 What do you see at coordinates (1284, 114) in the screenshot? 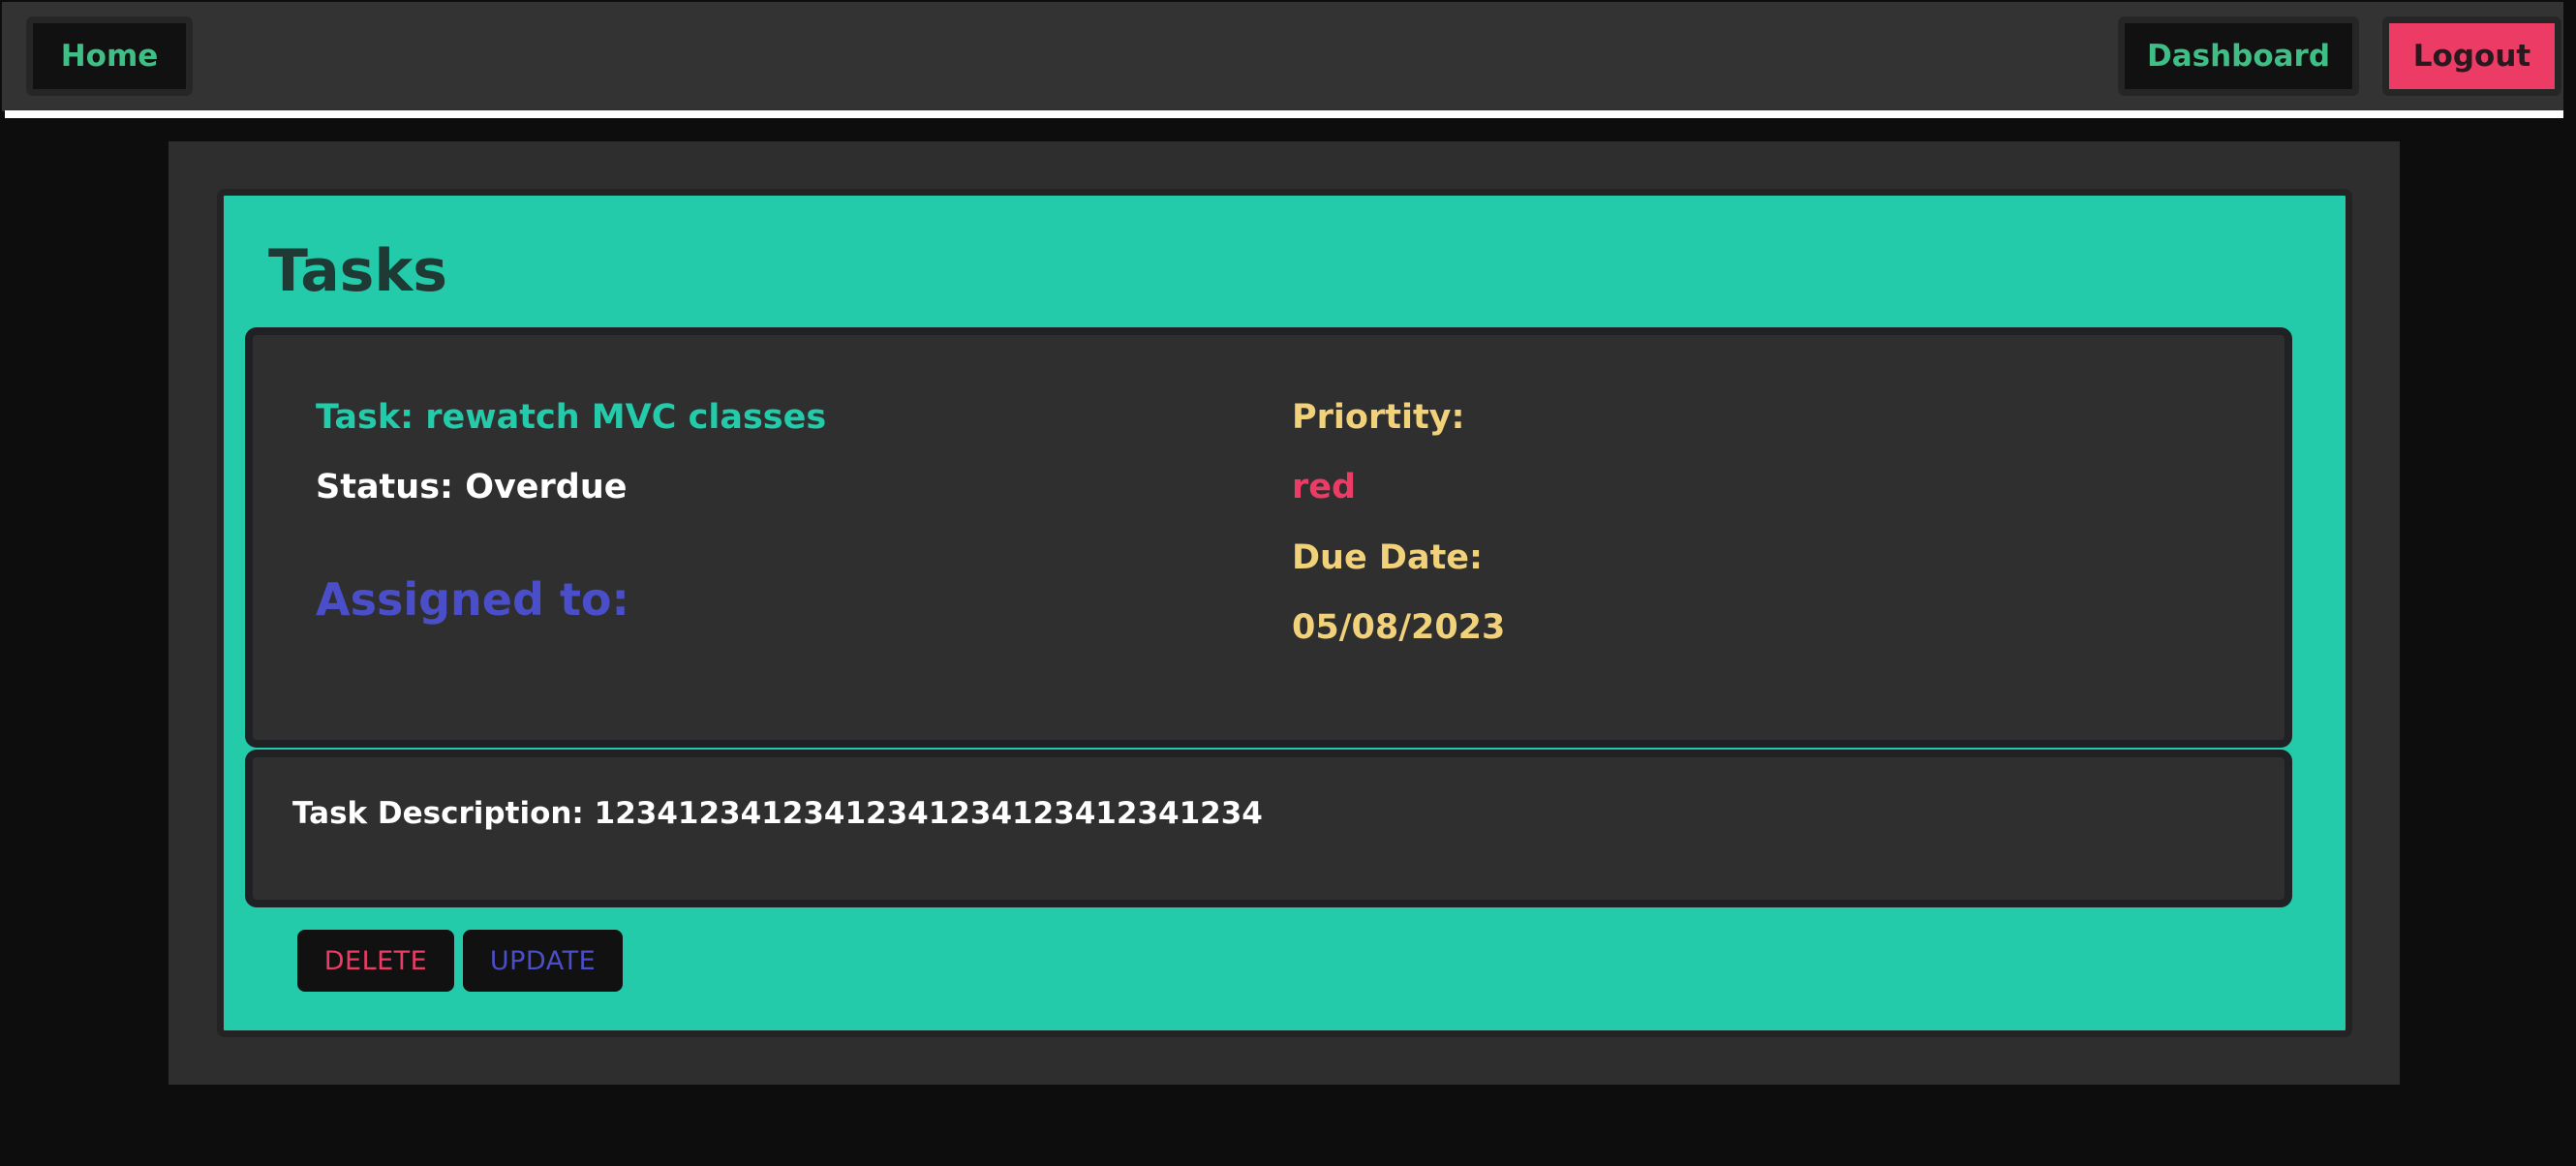
I see `navbar-divider` at bounding box center [1284, 114].